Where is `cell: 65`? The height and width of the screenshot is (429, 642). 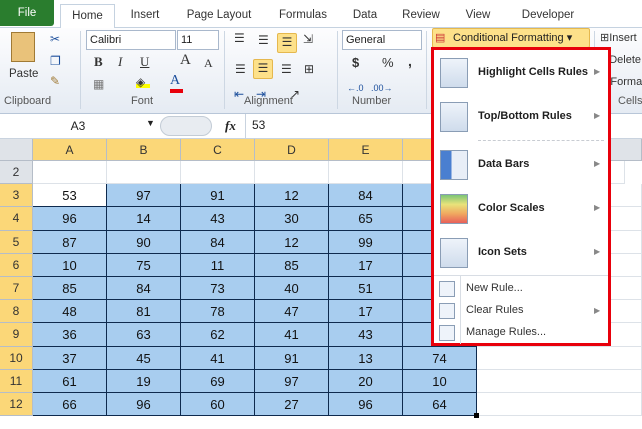
cell: 65 is located at coordinates (366, 219).